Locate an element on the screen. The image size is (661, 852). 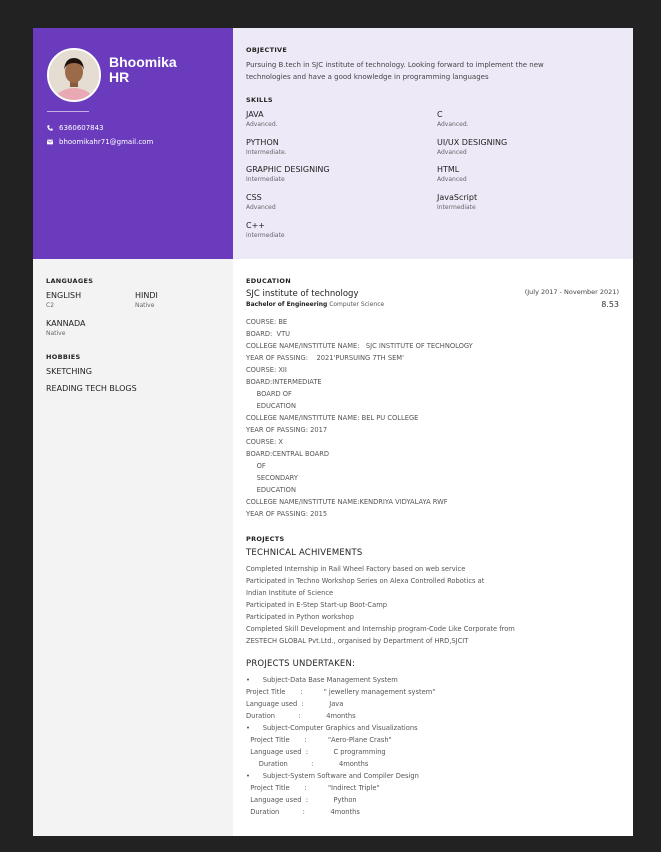
skill-level: intermediate is located at coordinates (265, 235).